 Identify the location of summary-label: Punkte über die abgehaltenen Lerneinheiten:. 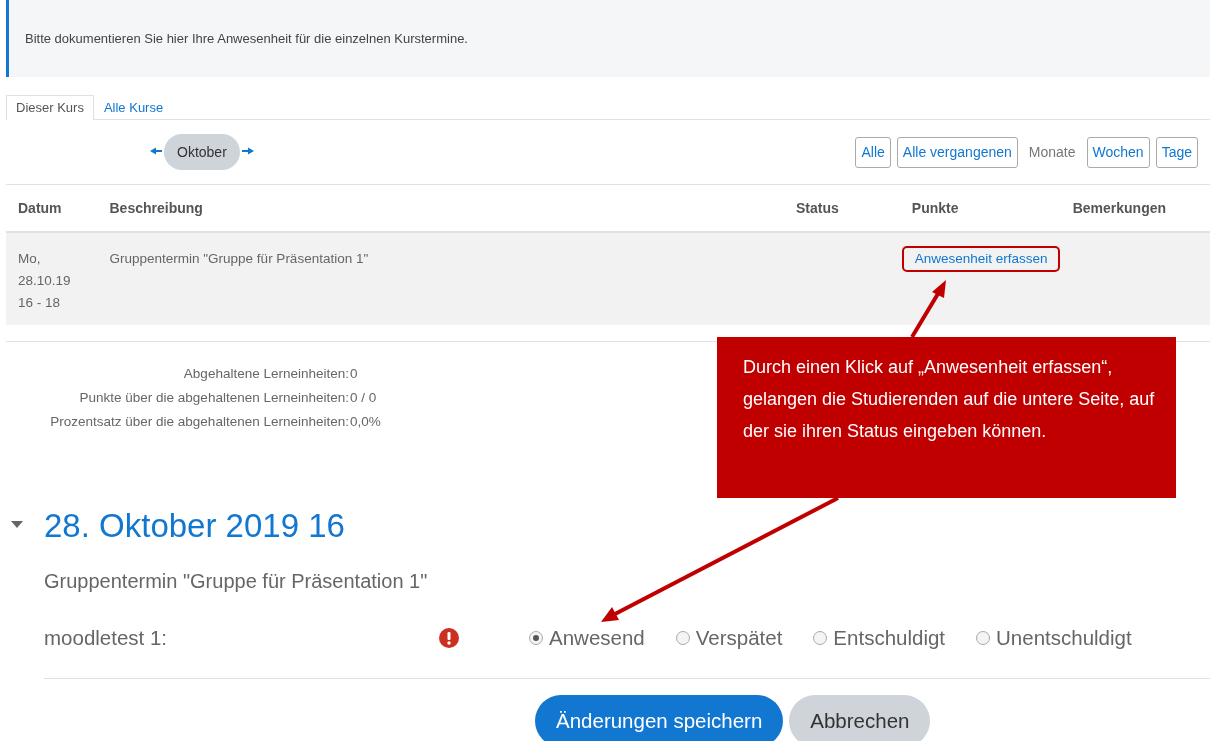
(213, 397).